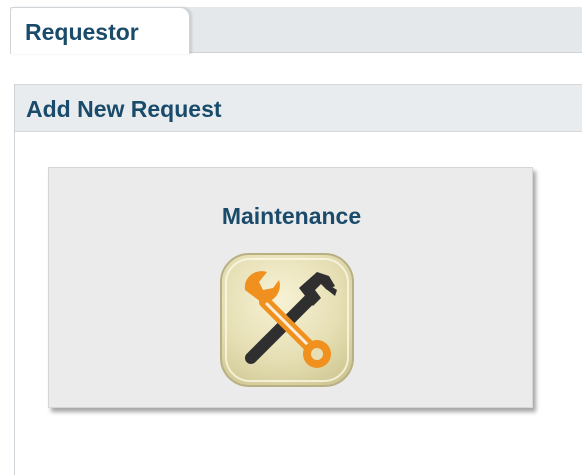 This screenshot has height=475, width=582. What do you see at coordinates (298, 108) in the screenshot?
I see `panel-header: Add New Request` at bounding box center [298, 108].